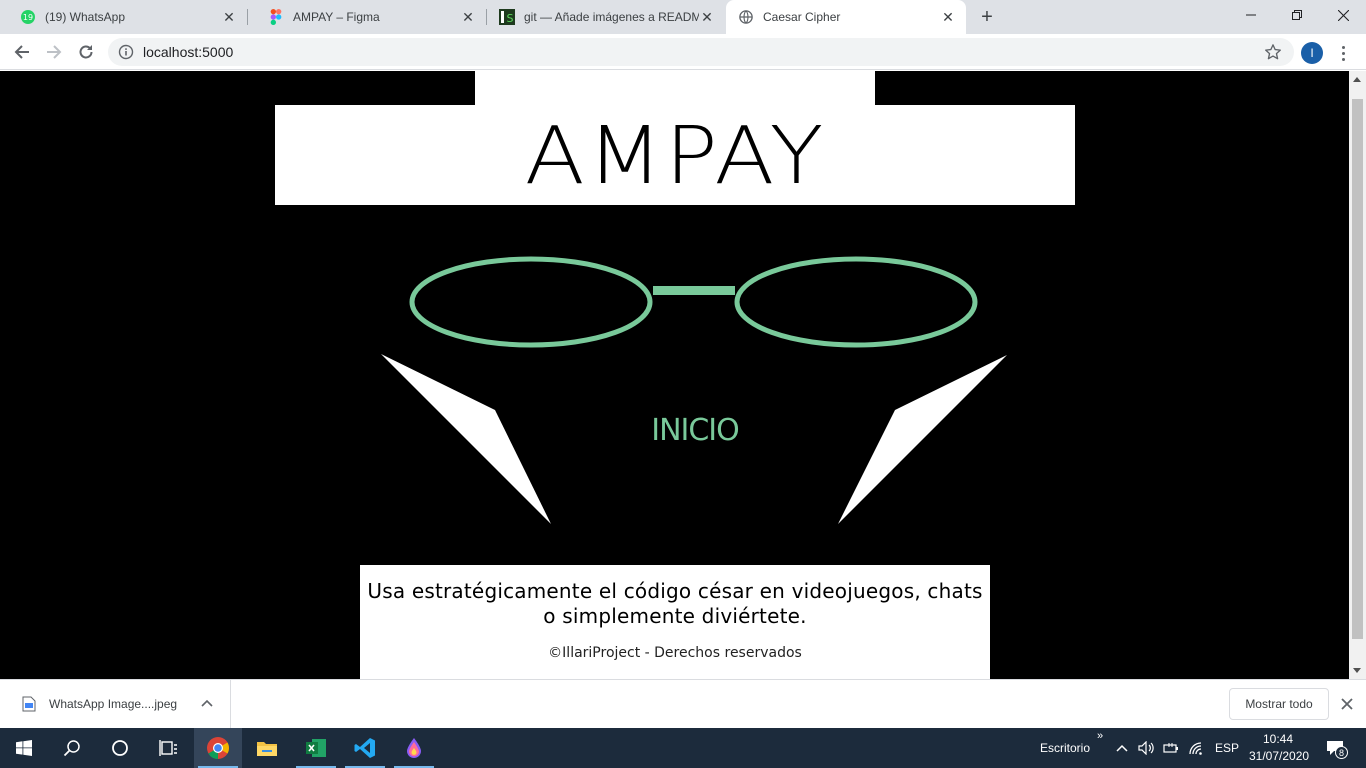 The height and width of the screenshot is (768, 1366). I want to click on vscode-icon, so click(364, 748).